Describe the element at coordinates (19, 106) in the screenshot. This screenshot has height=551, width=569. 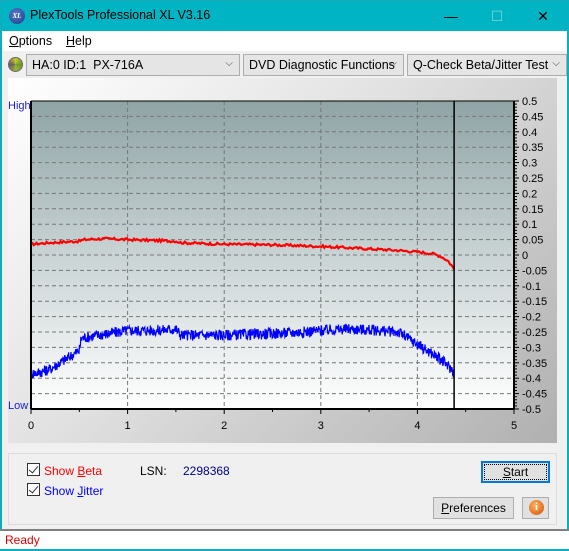
I see `high-label: High` at that location.